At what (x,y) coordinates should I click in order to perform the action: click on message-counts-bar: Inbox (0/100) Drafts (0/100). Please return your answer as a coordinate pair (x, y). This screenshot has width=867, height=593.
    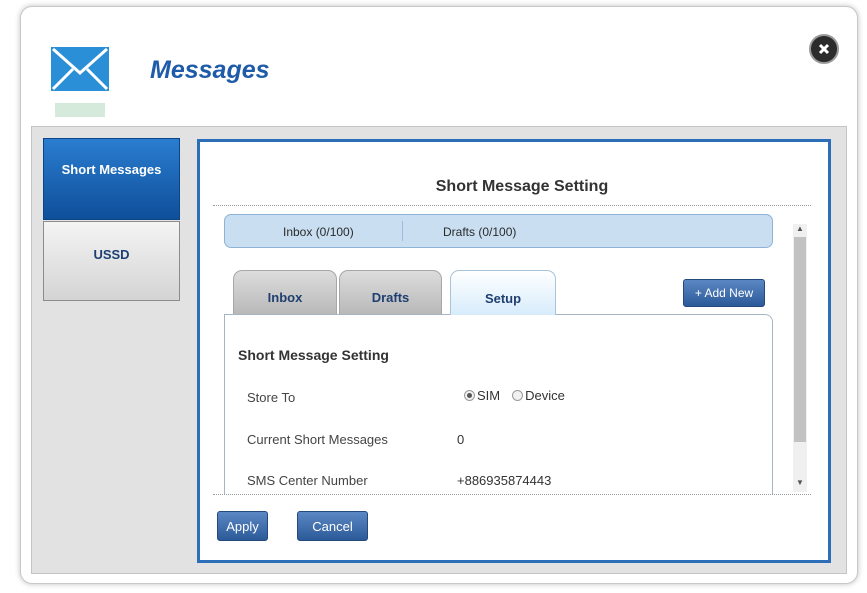
    Looking at the image, I should click on (498, 231).